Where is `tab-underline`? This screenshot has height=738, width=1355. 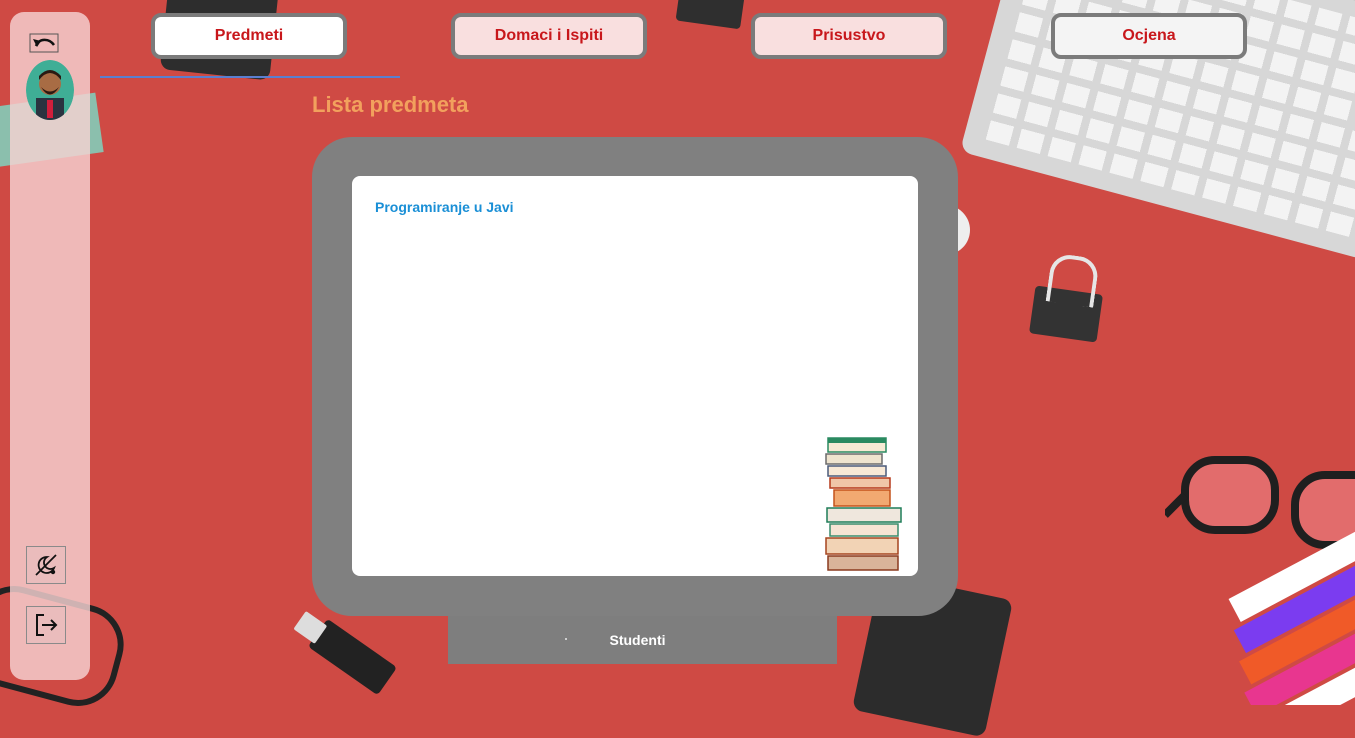
tab-underline is located at coordinates (250, 77).